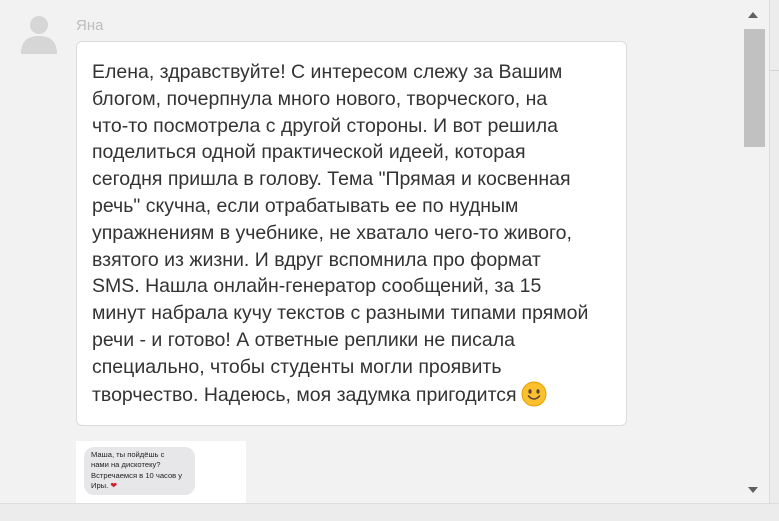 The height and width of the screenshot is (521, 779). Describe the element at coordinates (753, 15) in the screenshot. I see `scroll-up-arrow-icon` at that location.